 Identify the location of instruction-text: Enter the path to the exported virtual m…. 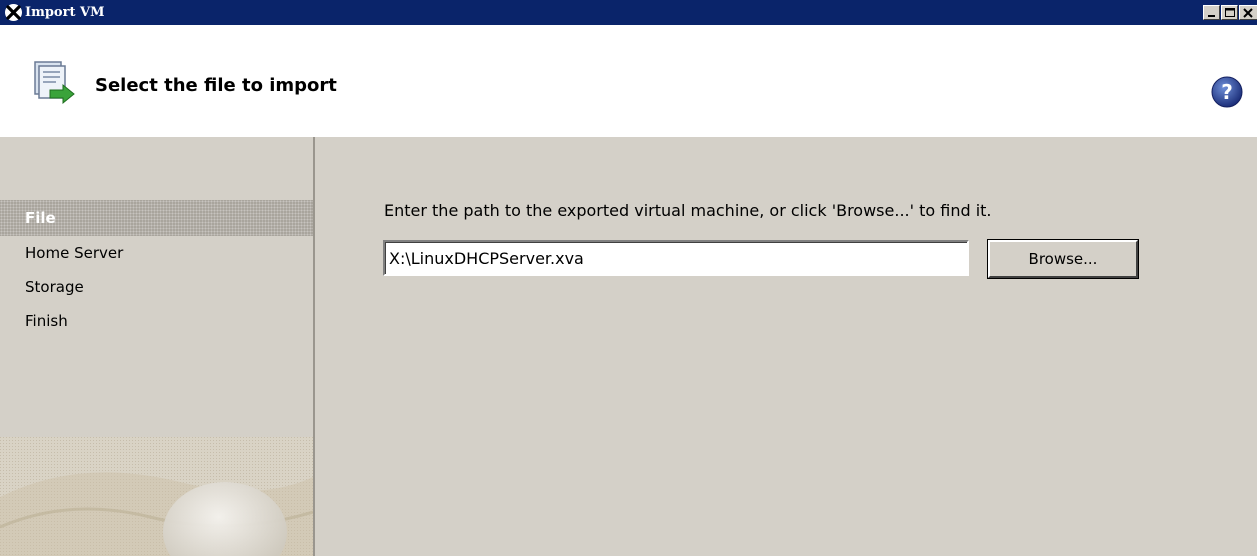
(688, 210).